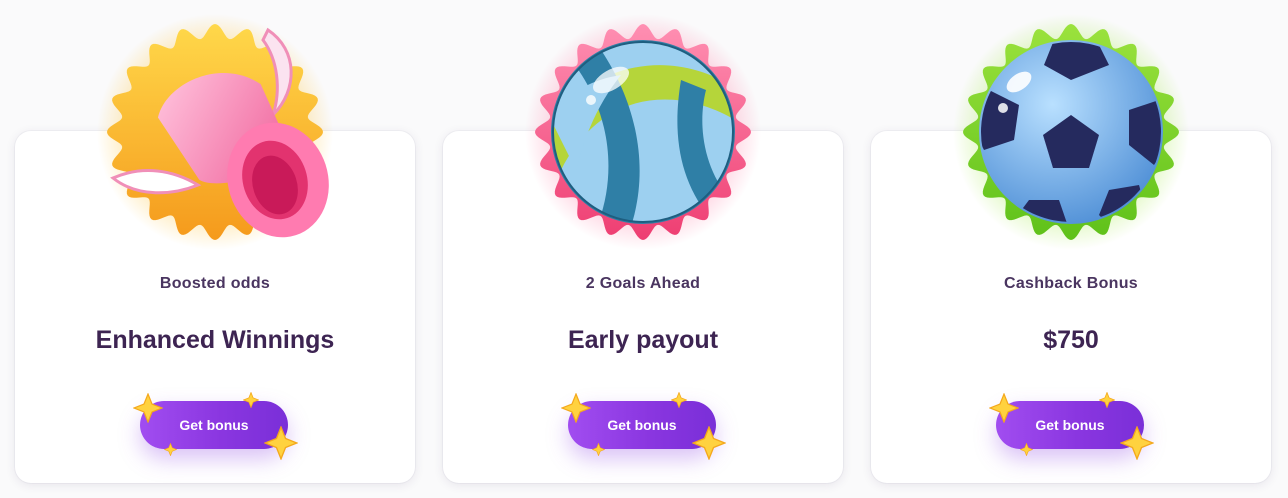 Image resolution: width=1288 pixels, height=498 pixels. What do you see at coordinates (1070, 283) in the screenshot?
I see `card-subtitle: Cashback Bonus` at bounding box center [1070, 283].